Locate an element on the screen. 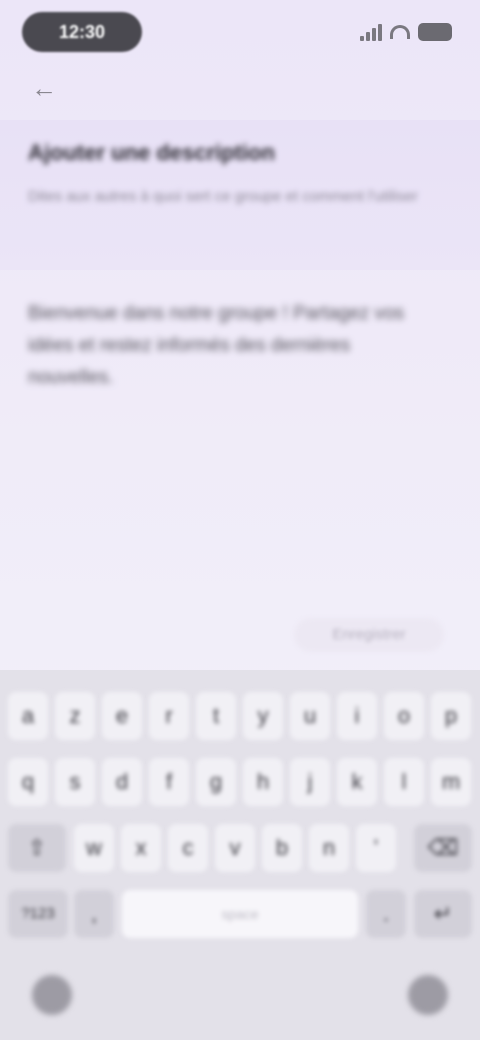 This screenshot has width=480, height=1040. symbols-key: ?123 is located at coordinates (38, 914).